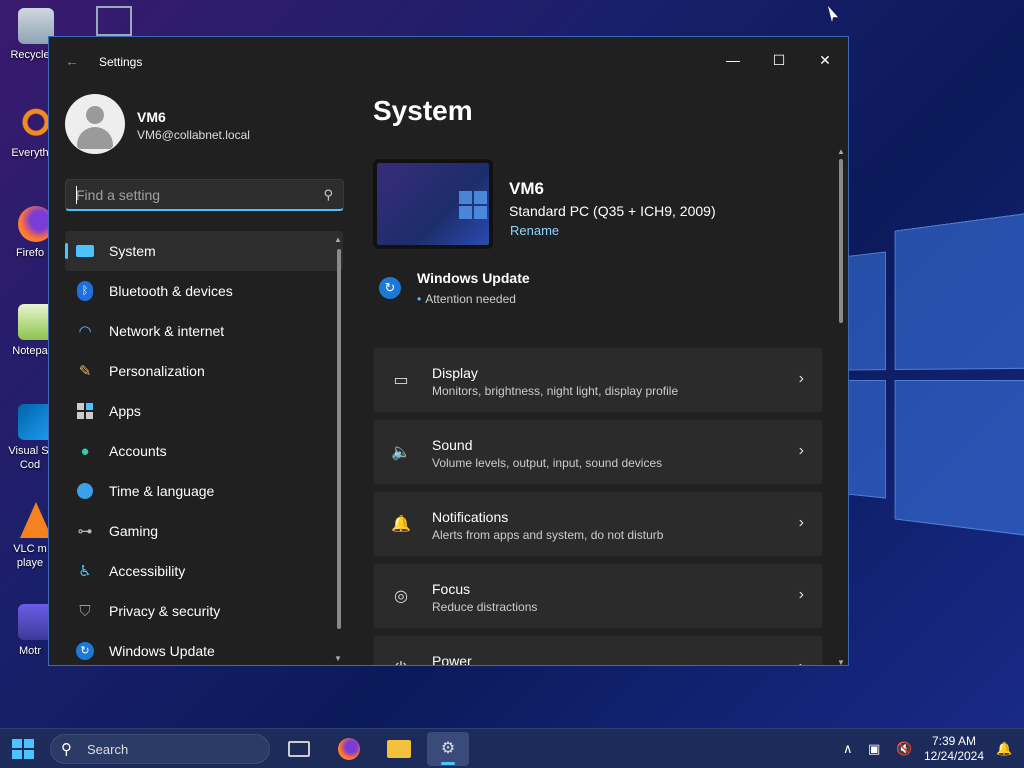  Describe the element at coordinates (401, 452) in the screenshot. I see `speaker-icon: 🔈` at that location.